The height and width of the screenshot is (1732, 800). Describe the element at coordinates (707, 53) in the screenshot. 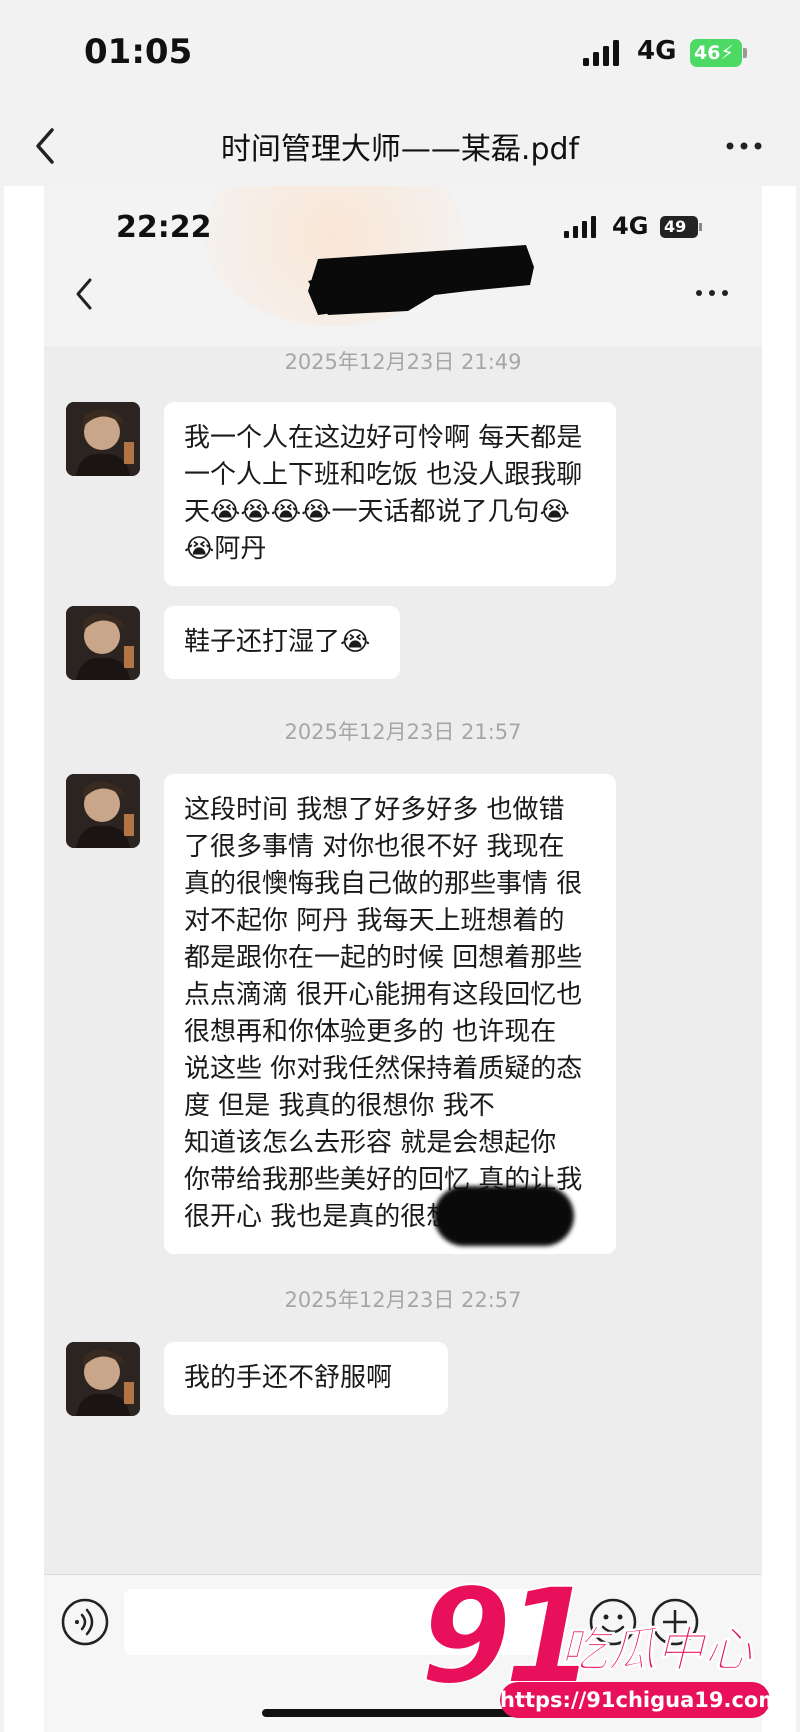

I see `battery-level: 46` at that location.